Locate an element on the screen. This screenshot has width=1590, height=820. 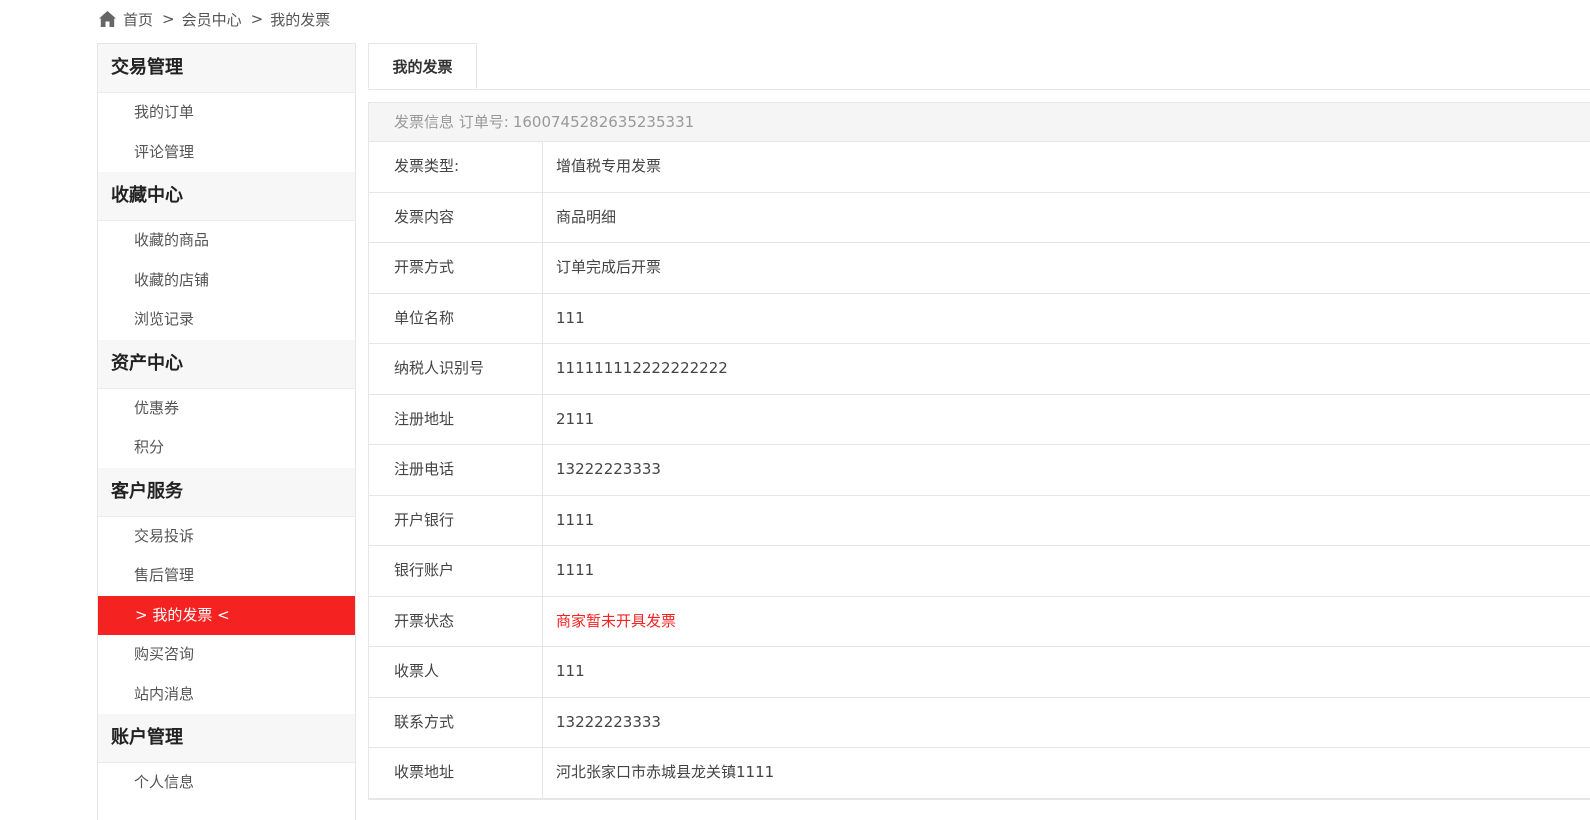
table-row: 联系方式 13222223333 is located at coordinates (979, 722).